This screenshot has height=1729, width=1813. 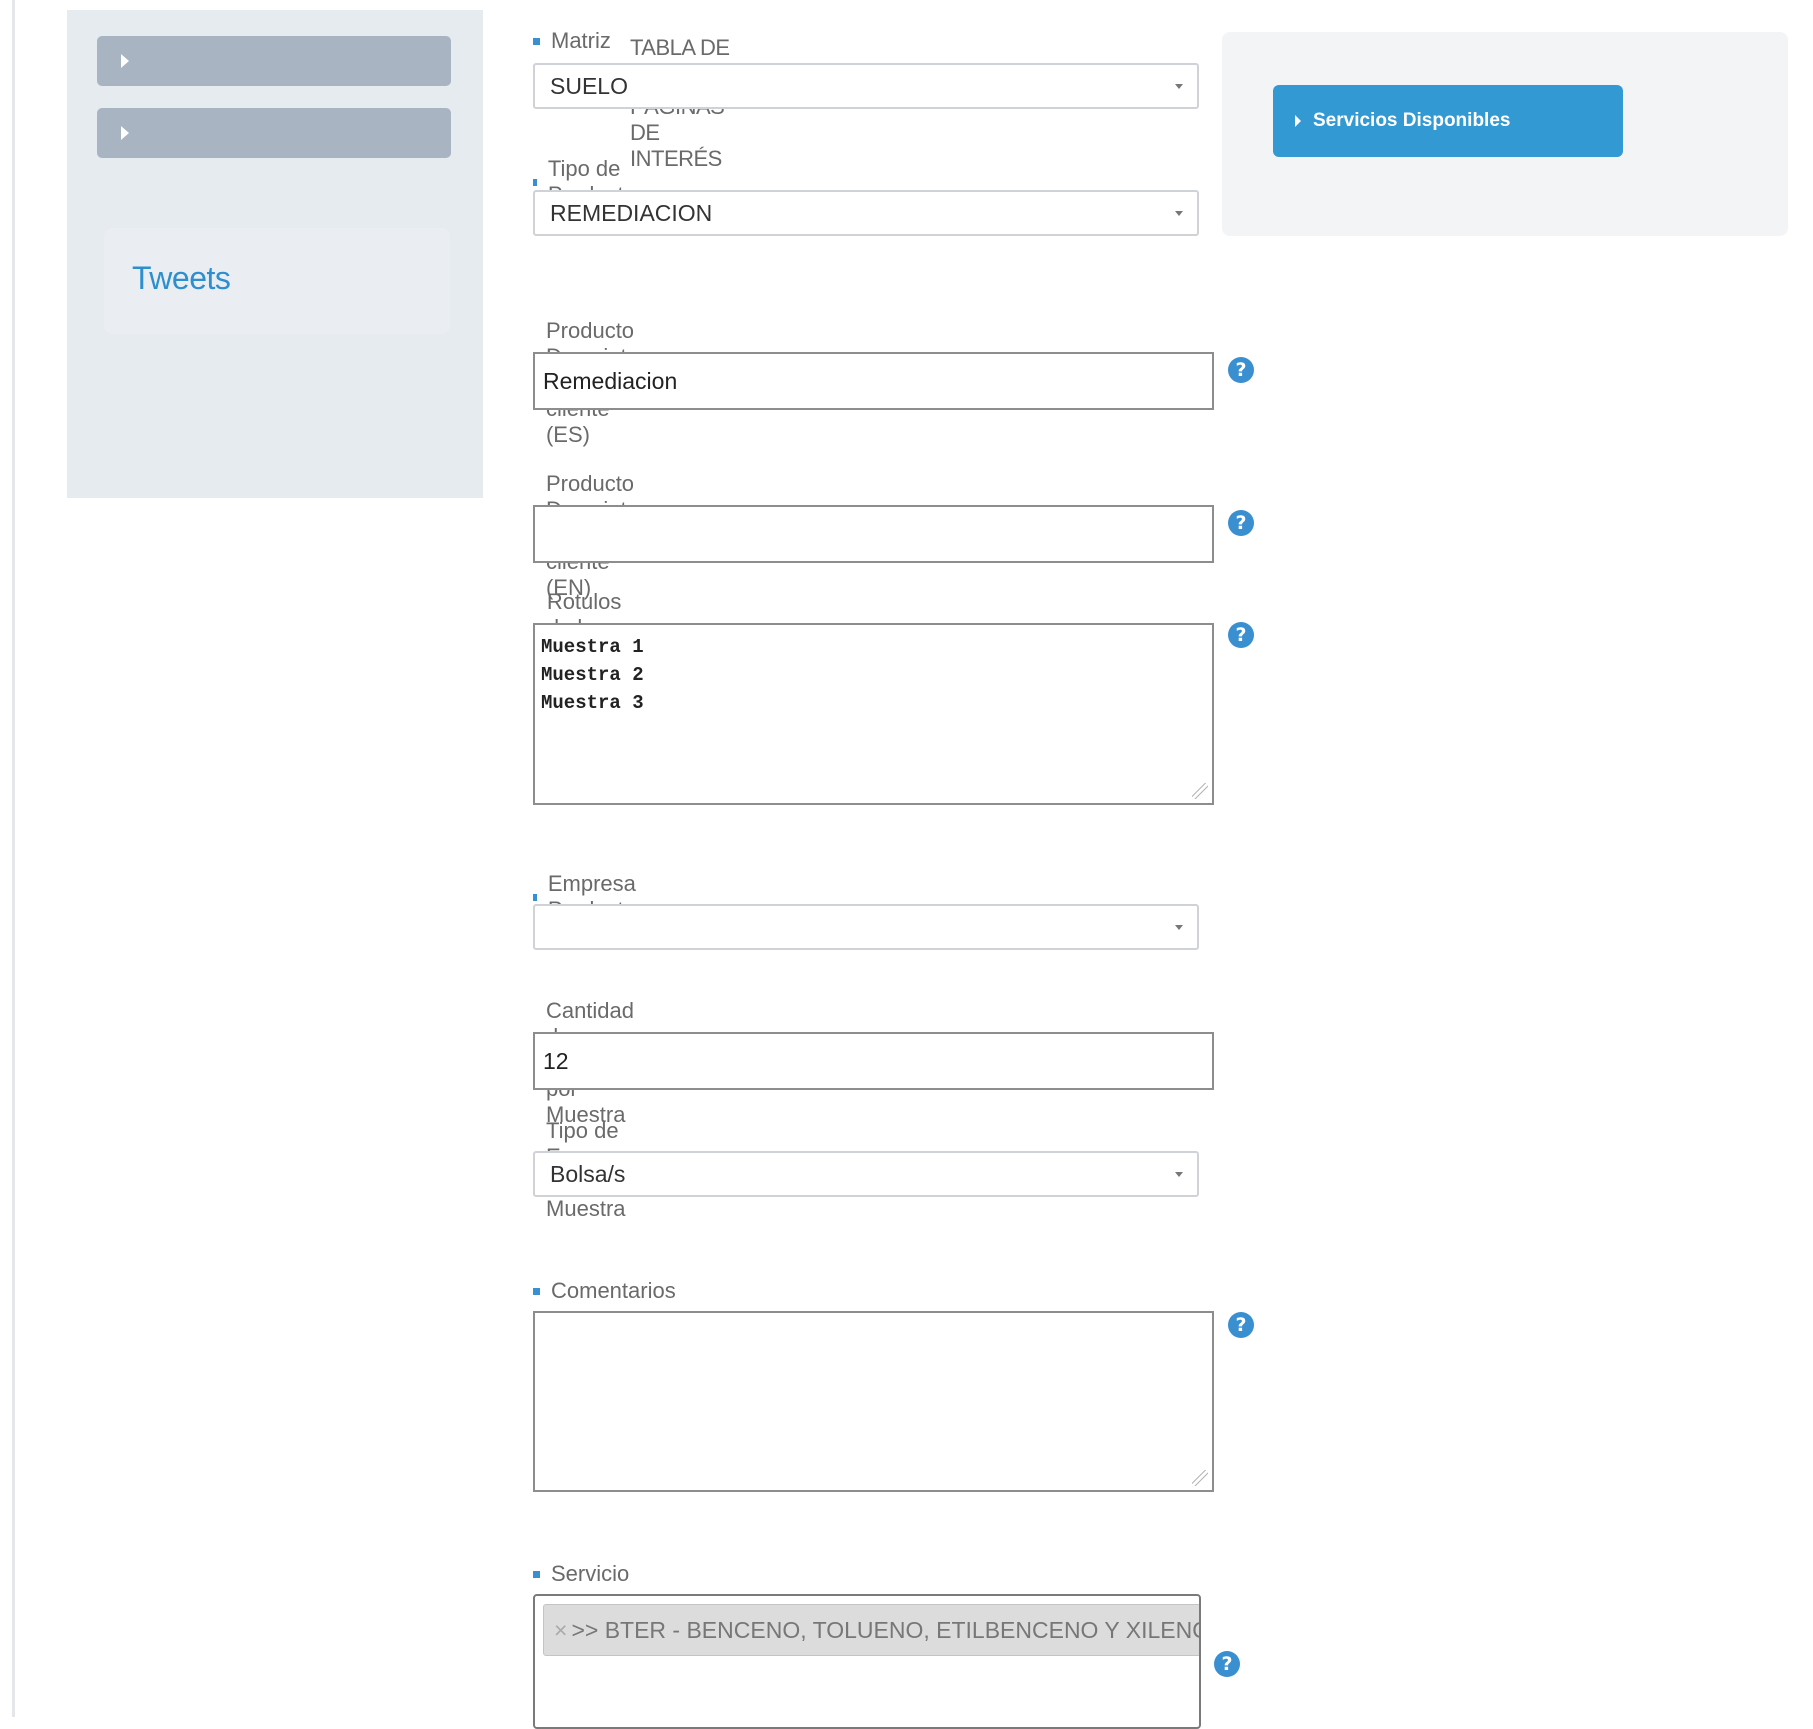 What do you see at coordinates (556, 1060) in the screenshot?
I see `cantidad-value: 12` at bounding box center [556, 1060].